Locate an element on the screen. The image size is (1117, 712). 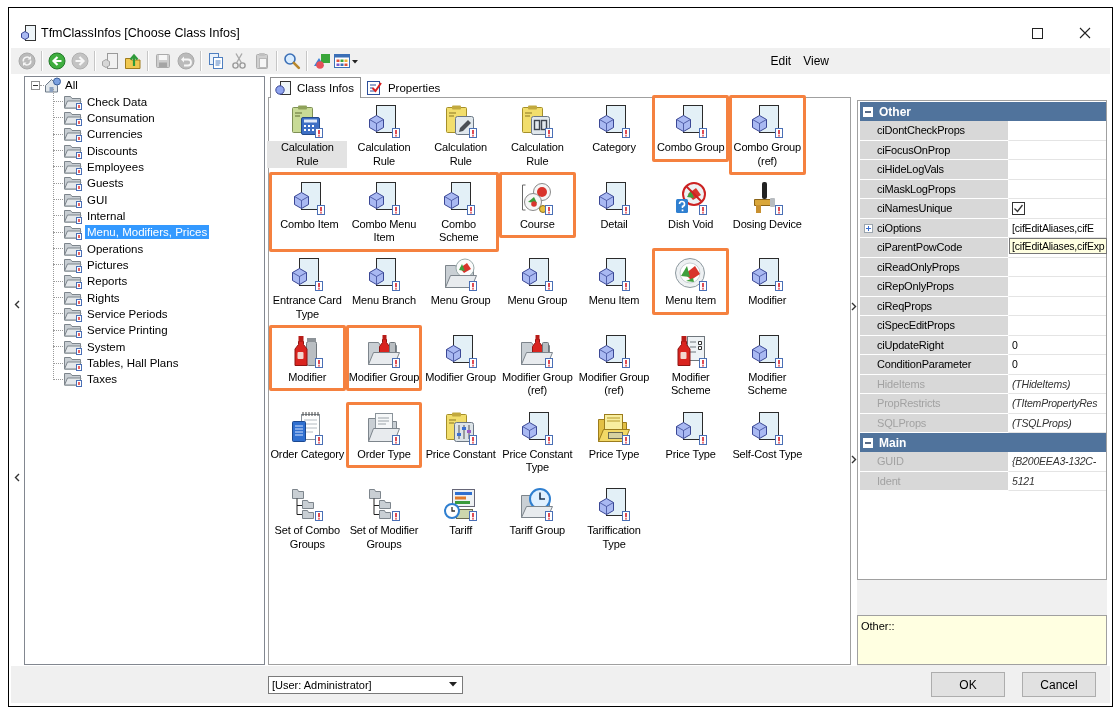
window-title: TfmClassInfos [Choose Class Infos] is located at coordinates (140, 33).